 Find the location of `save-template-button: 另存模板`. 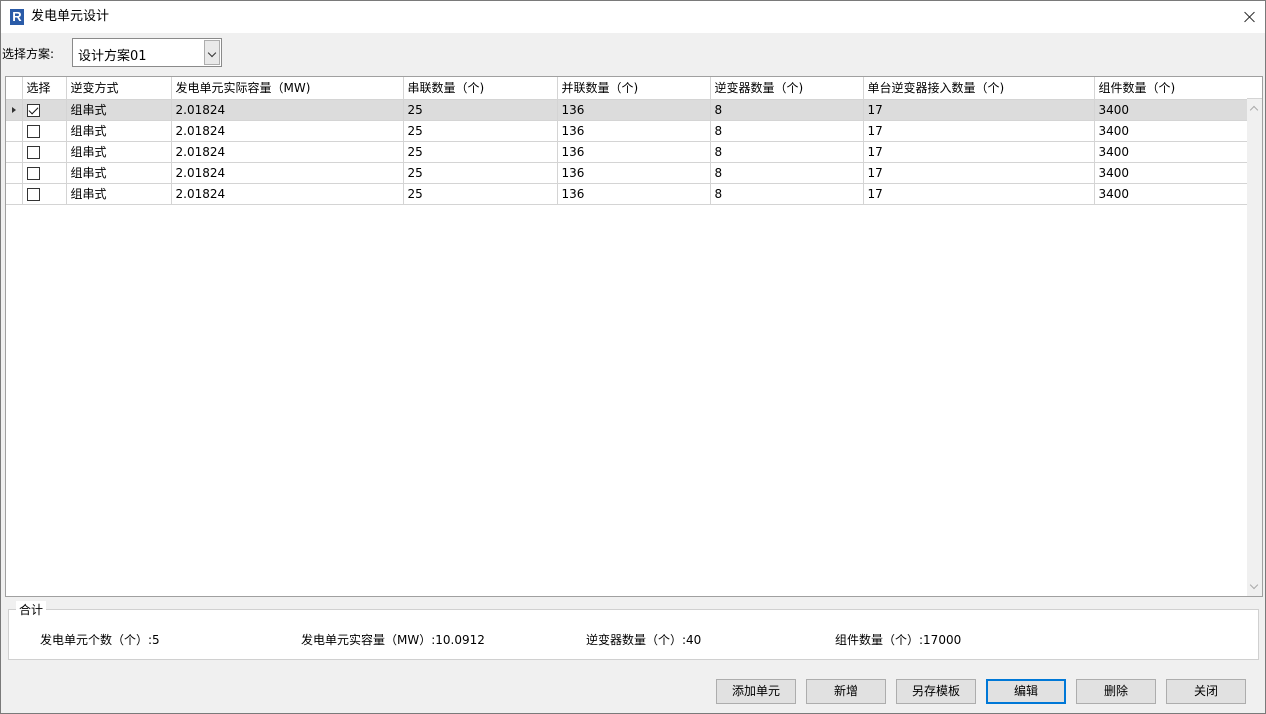

save-template-button: 另存模板 is located at coordinates (936, 691).